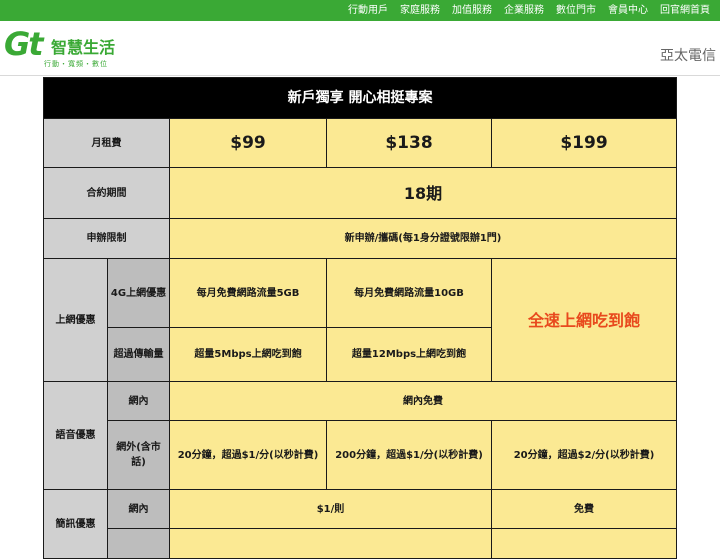 This screenshot has height=559, width=720. Describe the element at coordinates (248, 455) in the screenshot. I see `voice-offnet-20min-1: 20分鐘，超過$1/分(以秒計費)` at that location.